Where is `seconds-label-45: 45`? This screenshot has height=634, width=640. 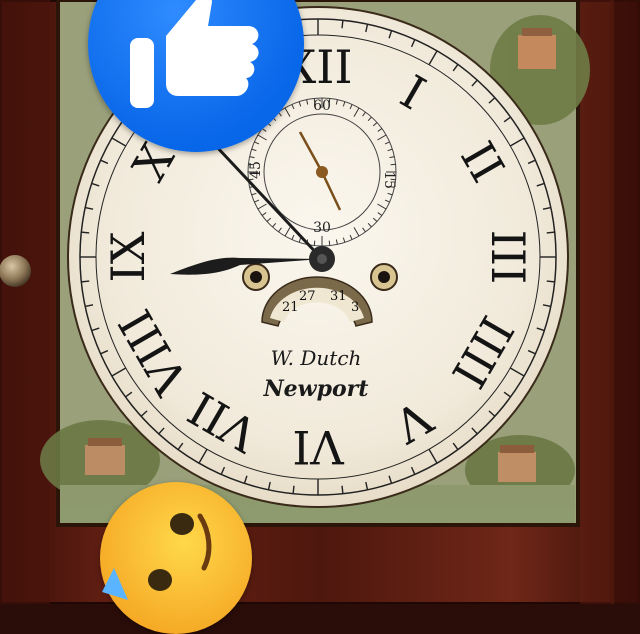 seconds-label-45: 45 is located at coordinates (256, 170).